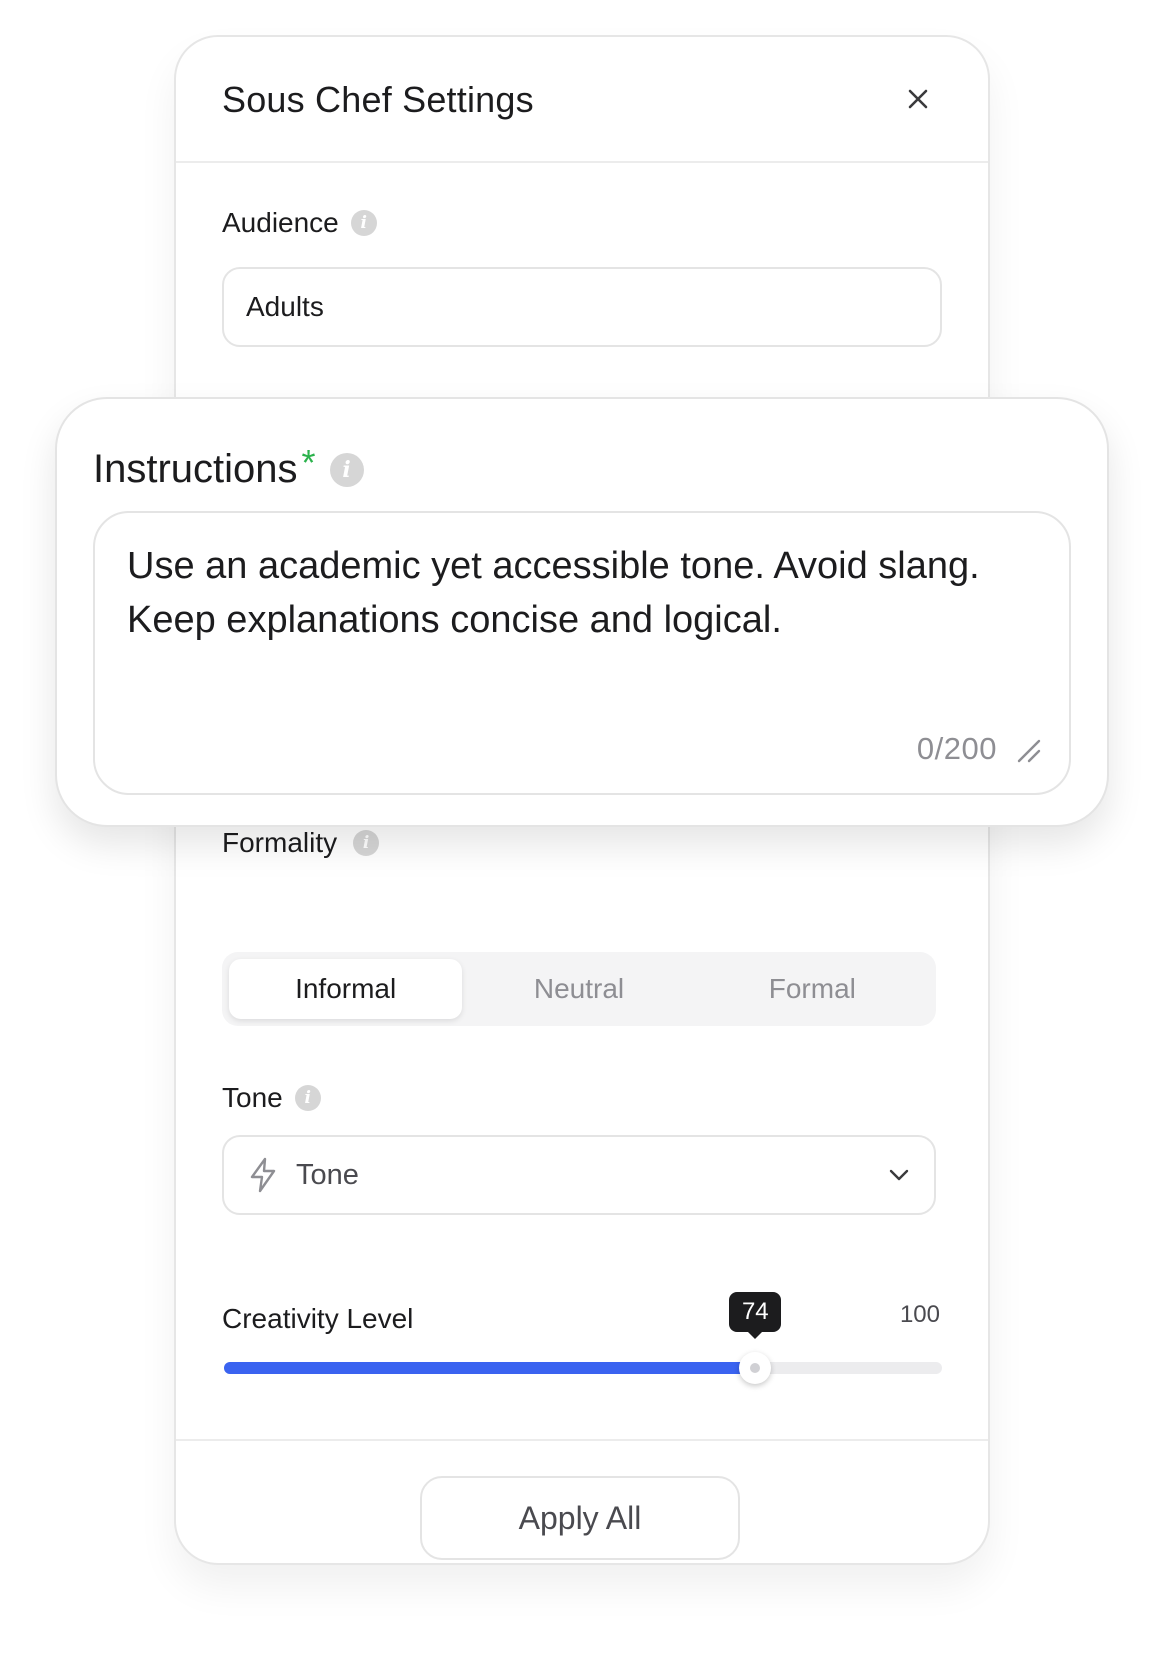  What do you see at coordinates (582, 1440) in the screenshot?
I see `footer-divider` at bounding box center [582, 1440].